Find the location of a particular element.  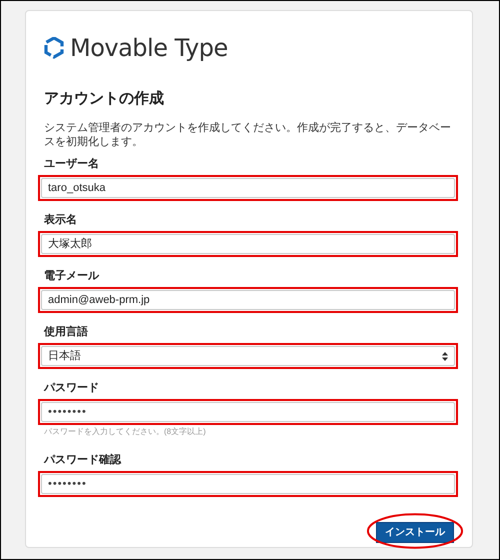

input-field: taro_otsuka is located at coordinates (248, 188).